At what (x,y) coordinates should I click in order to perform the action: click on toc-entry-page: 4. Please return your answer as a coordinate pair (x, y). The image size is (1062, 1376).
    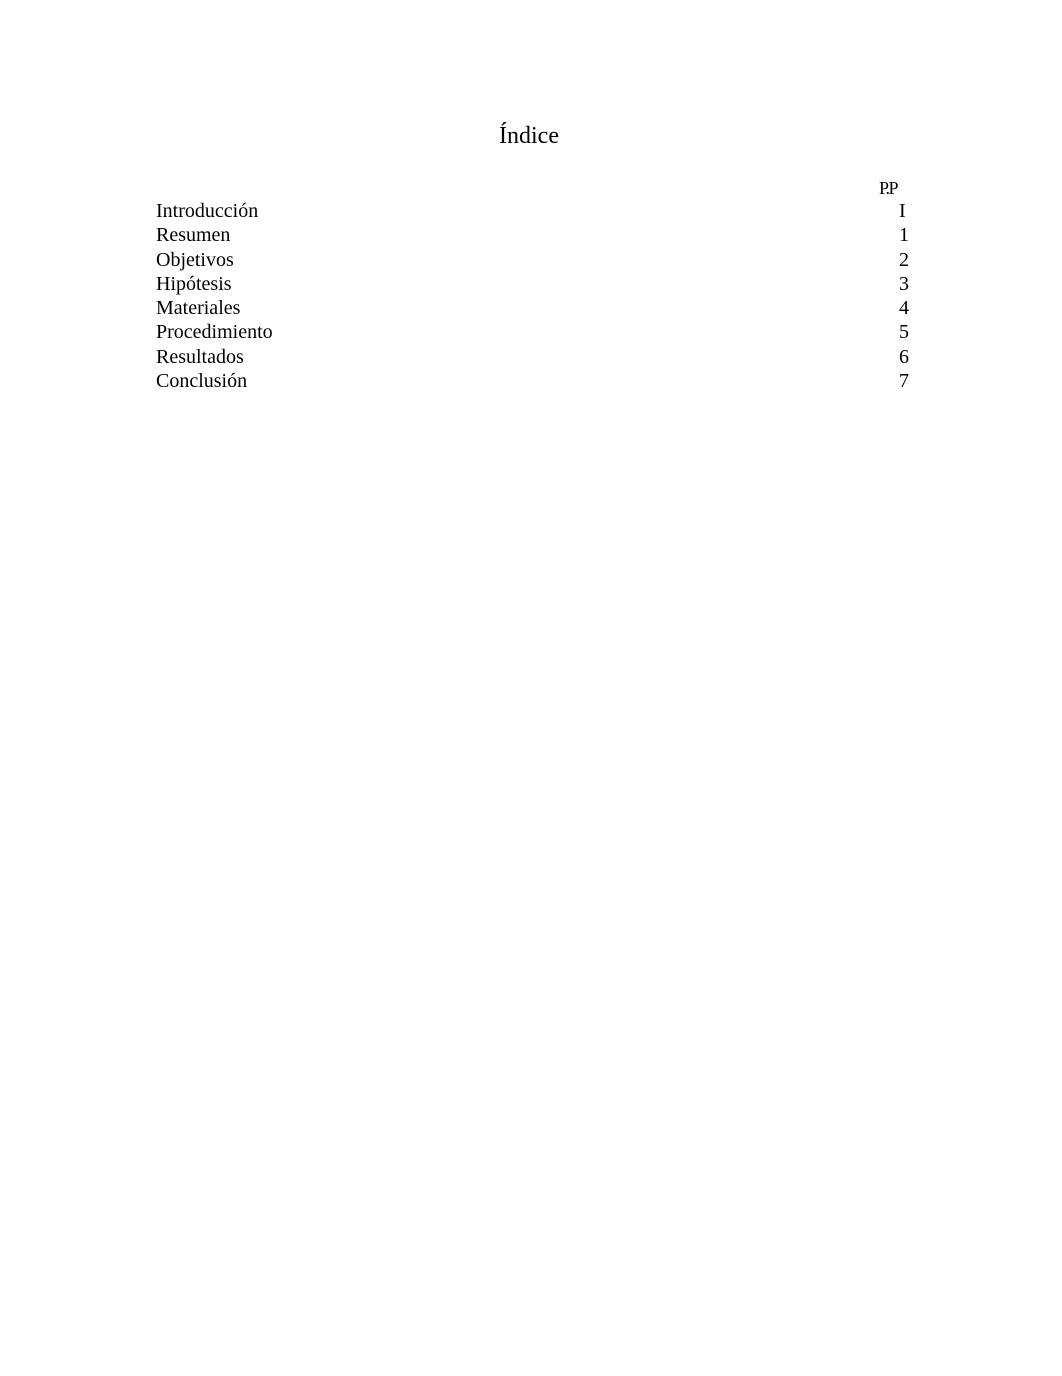
    Looking at the image, I should click on (904, 308).